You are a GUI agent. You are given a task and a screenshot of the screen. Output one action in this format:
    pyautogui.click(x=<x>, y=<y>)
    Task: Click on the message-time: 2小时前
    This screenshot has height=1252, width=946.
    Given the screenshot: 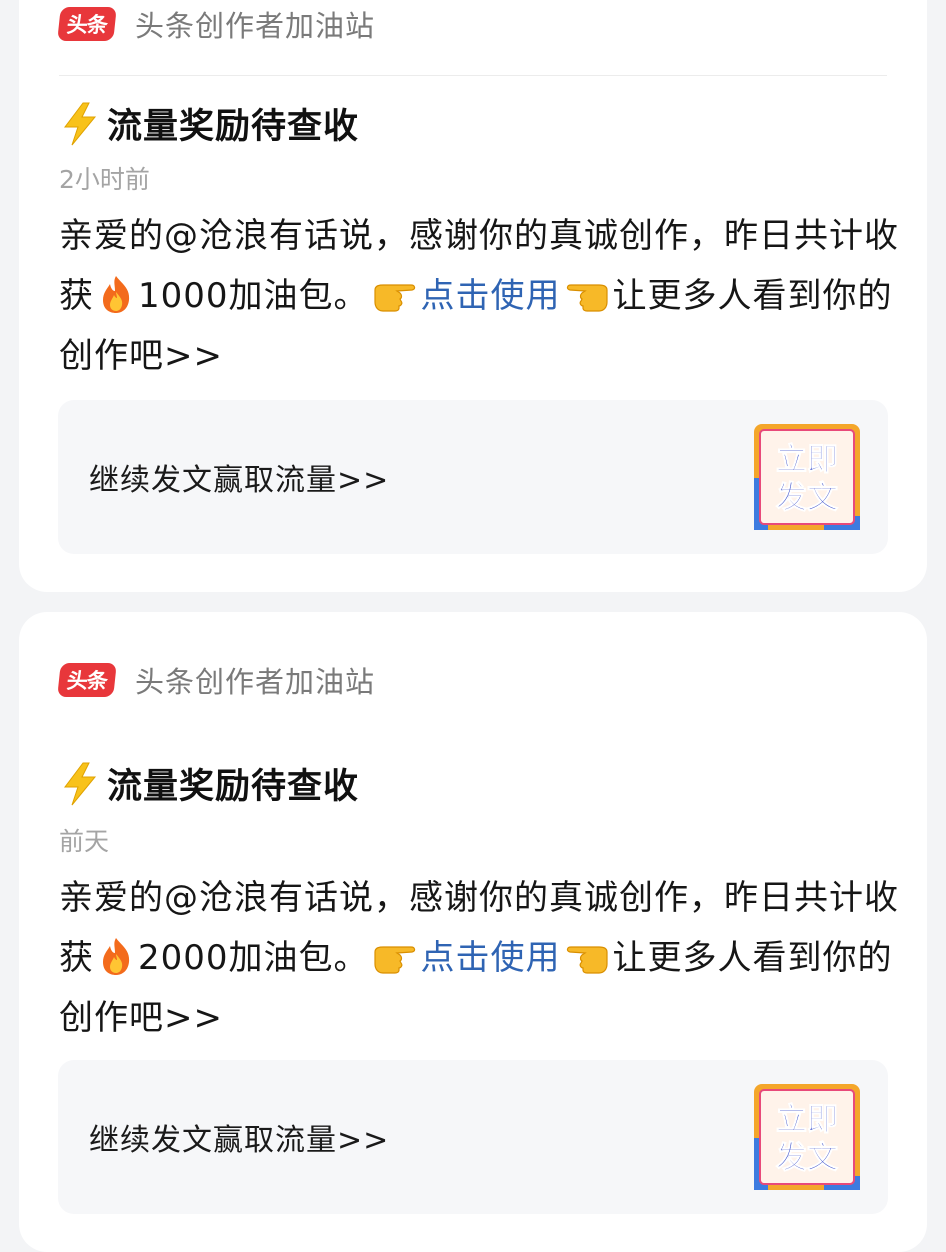 What is the action you would take?
    pyautogui.click(x=104, y=179)
    